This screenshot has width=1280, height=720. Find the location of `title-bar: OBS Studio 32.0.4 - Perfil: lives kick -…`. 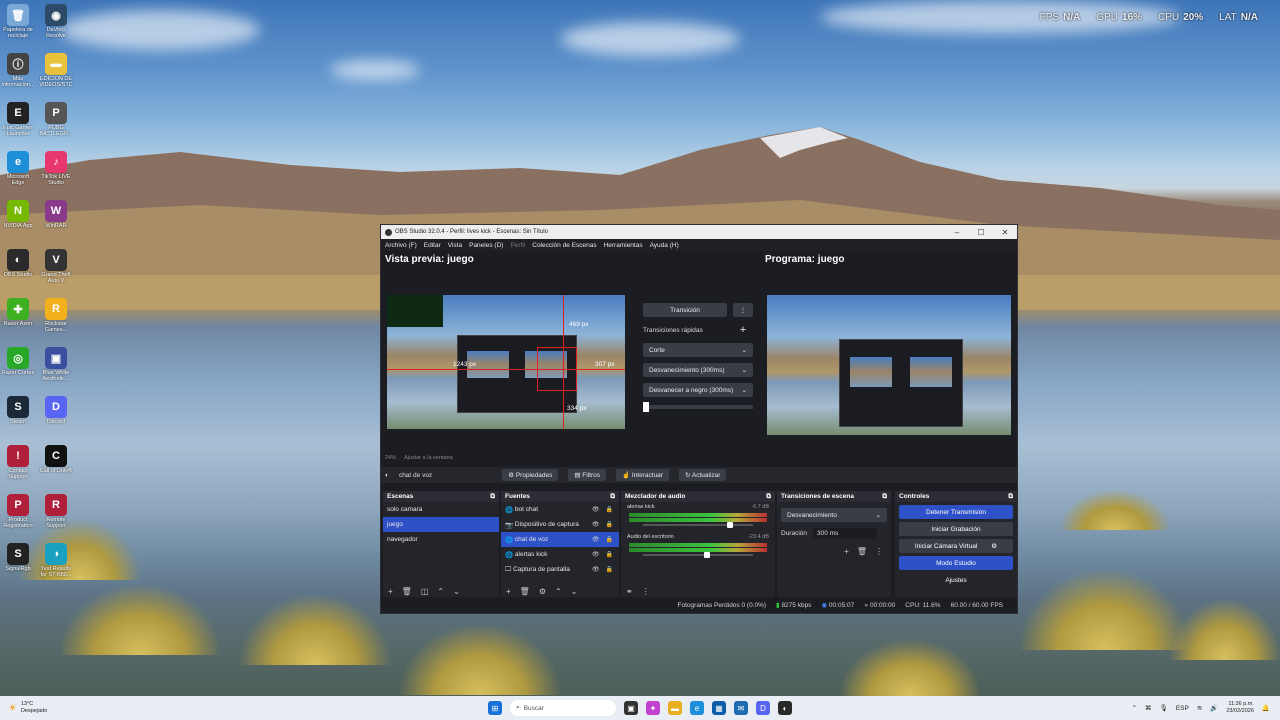

title-bar: OBS Studio 32.0.4 - Perfil: lives kick -… is located at coordinates (699, 232).